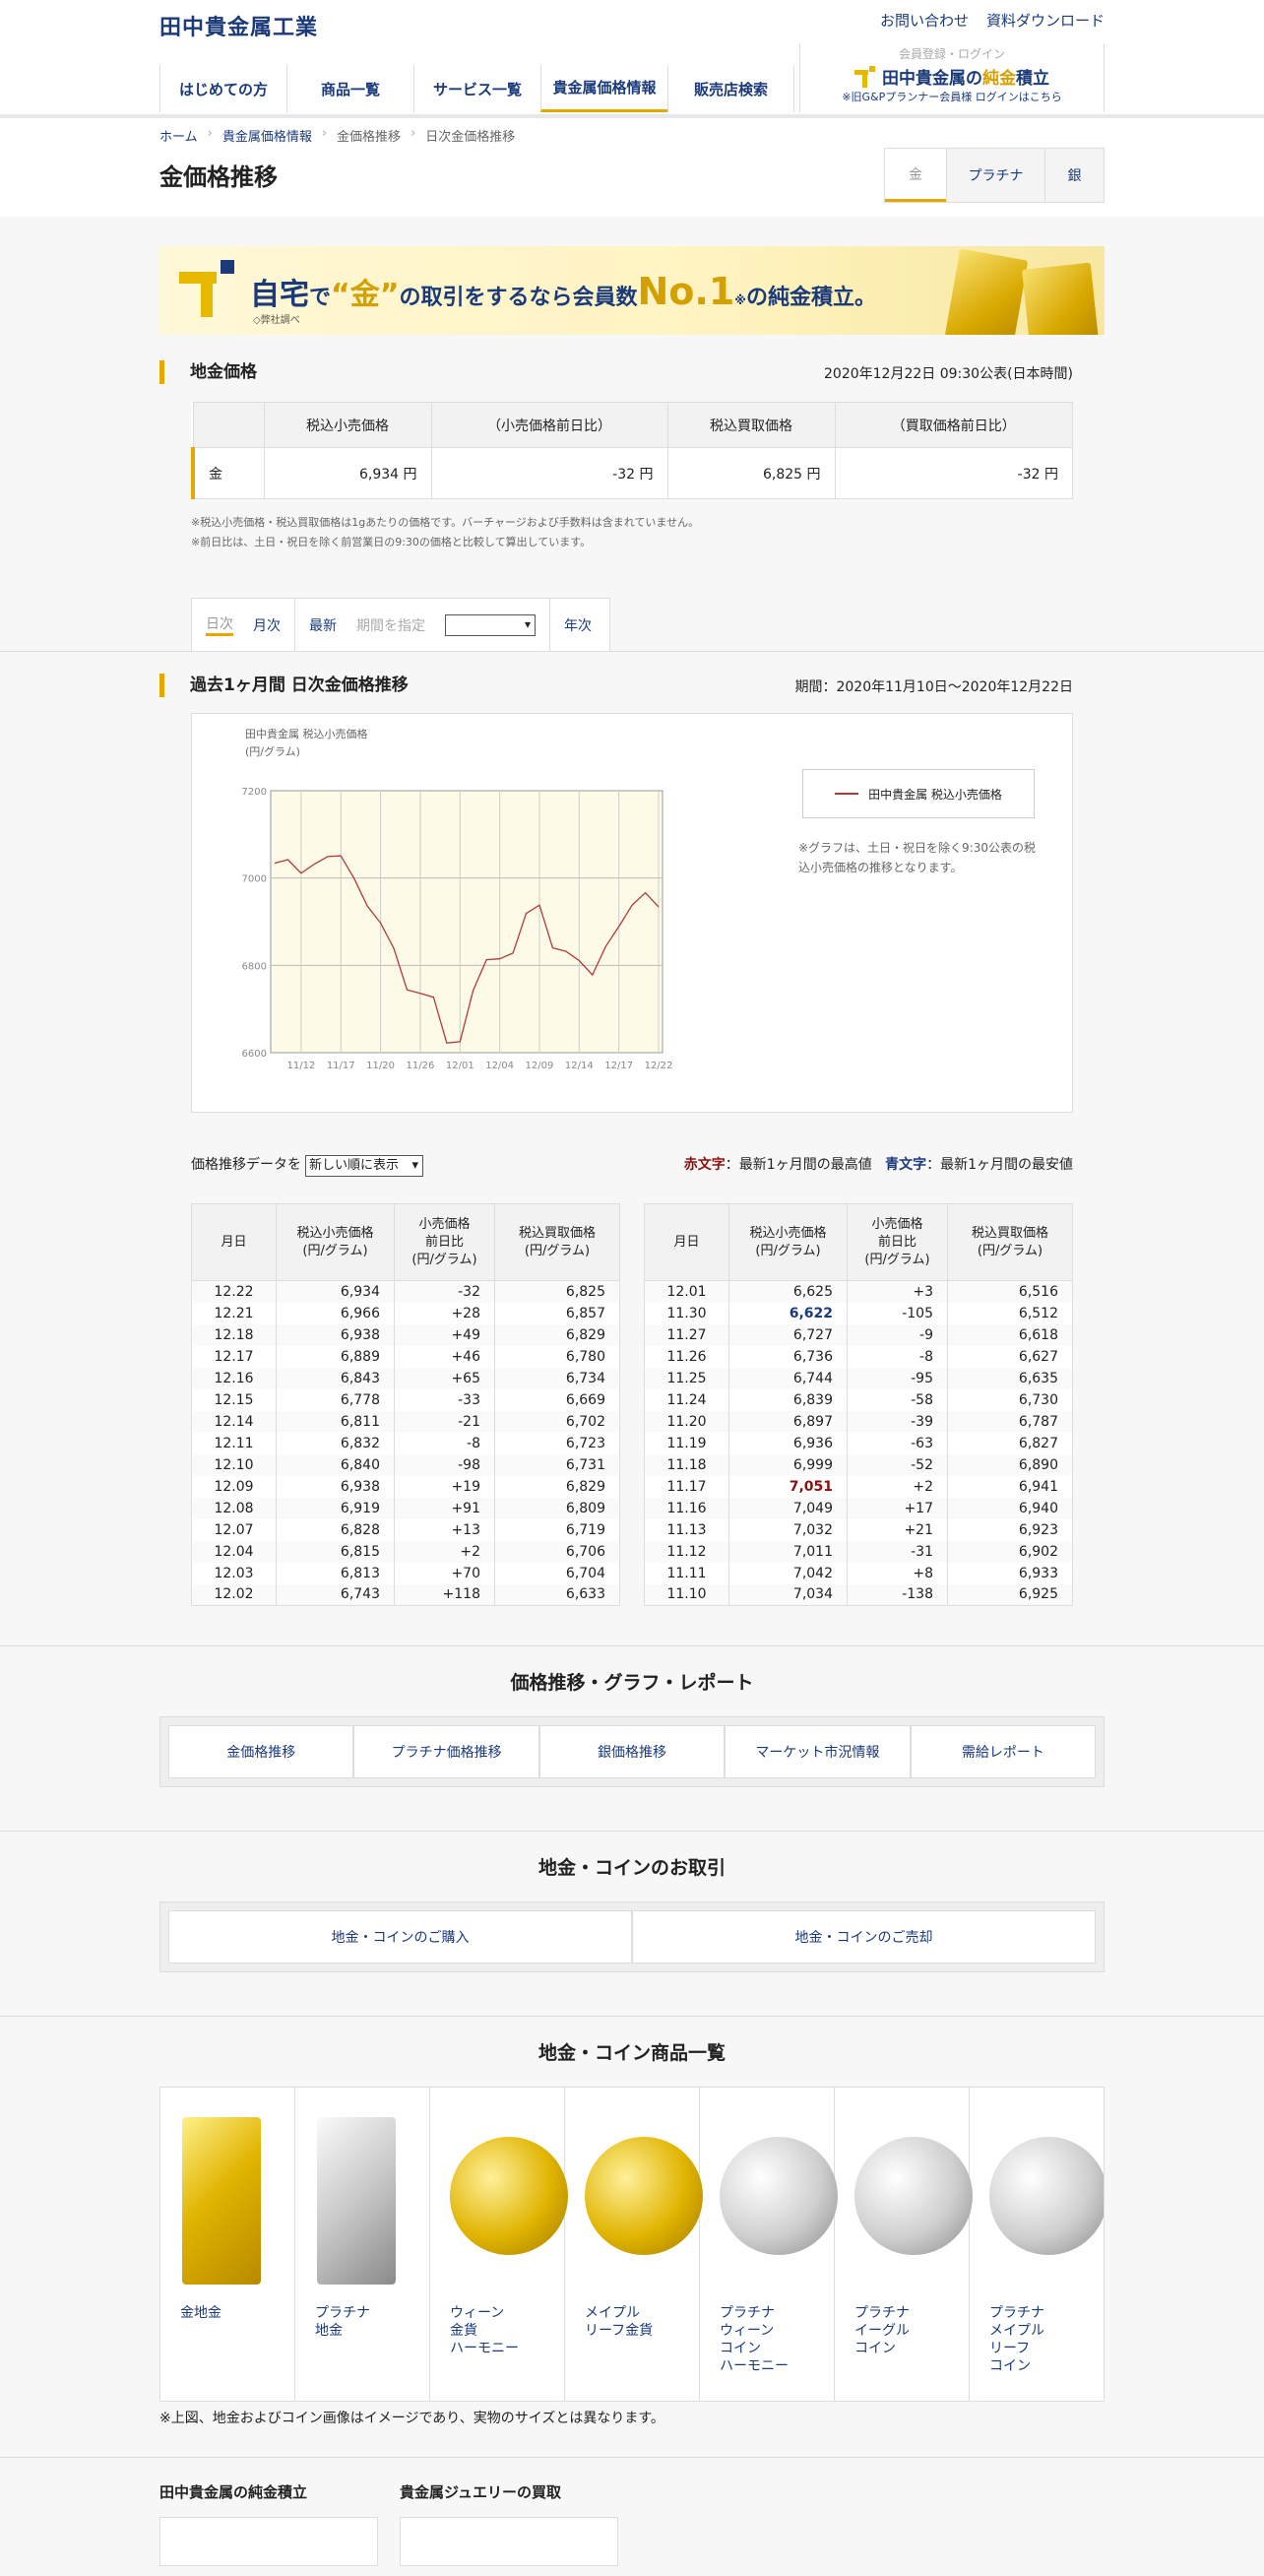 This screenshot has height=2576, width=1264. What do you see at coordinates (1046, 20) in the screenshot?
I see `download-link: 資料ダウンロード` at bounding box center [1046, 20].